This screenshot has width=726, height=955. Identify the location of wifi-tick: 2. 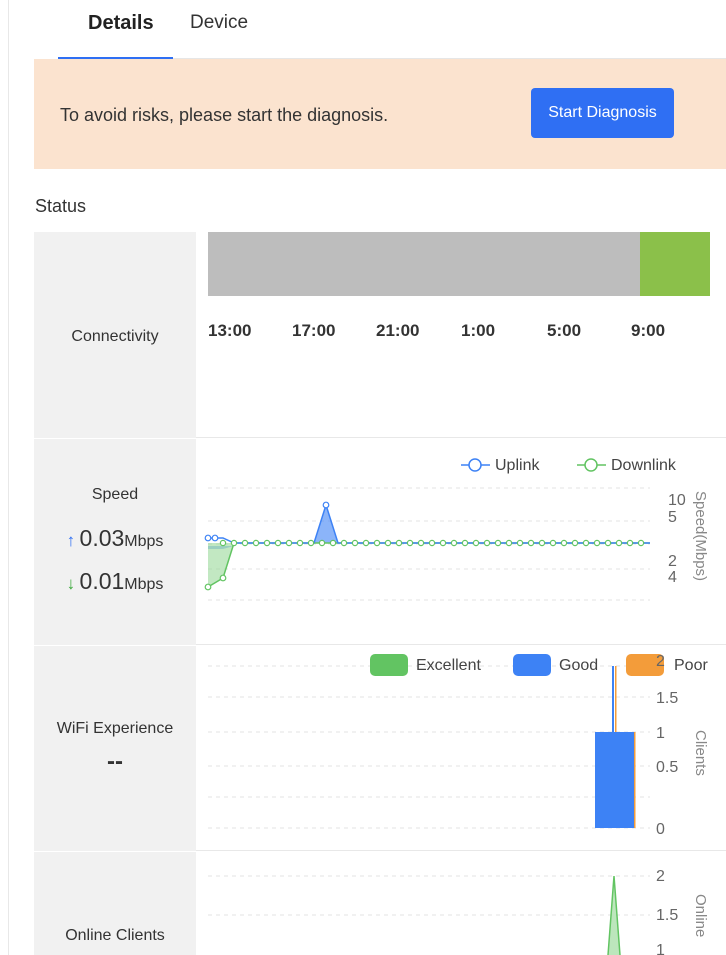
(660, 661).